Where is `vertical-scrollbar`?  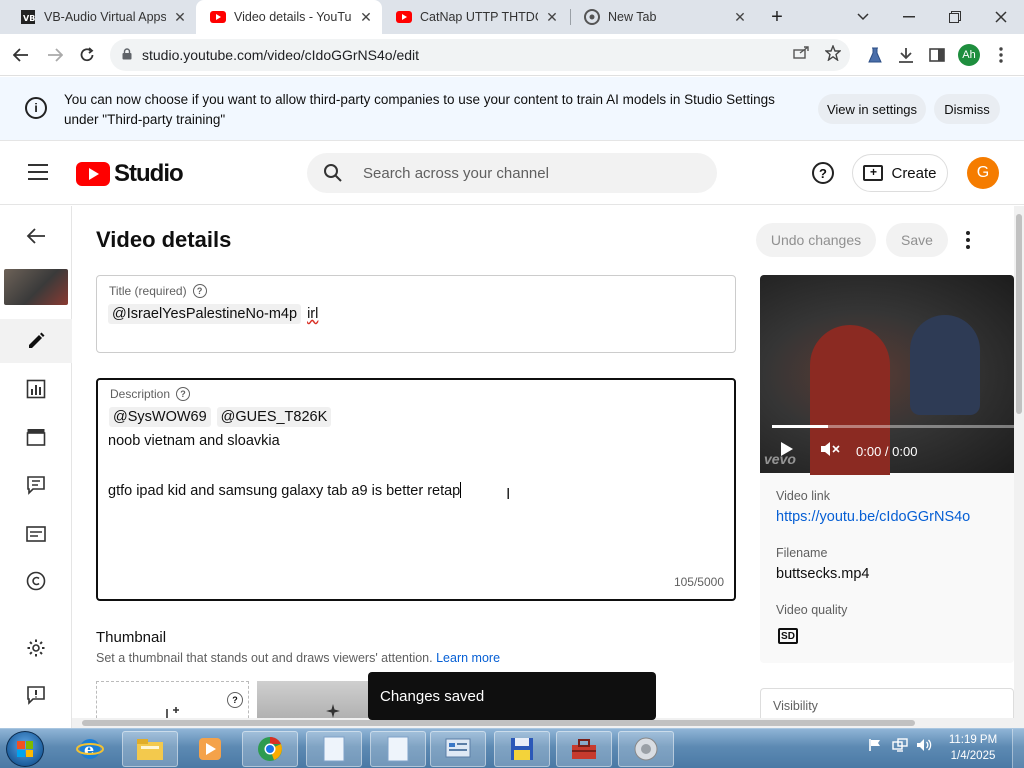 vertical-scrollbar is located at coordinates (1019, 467).